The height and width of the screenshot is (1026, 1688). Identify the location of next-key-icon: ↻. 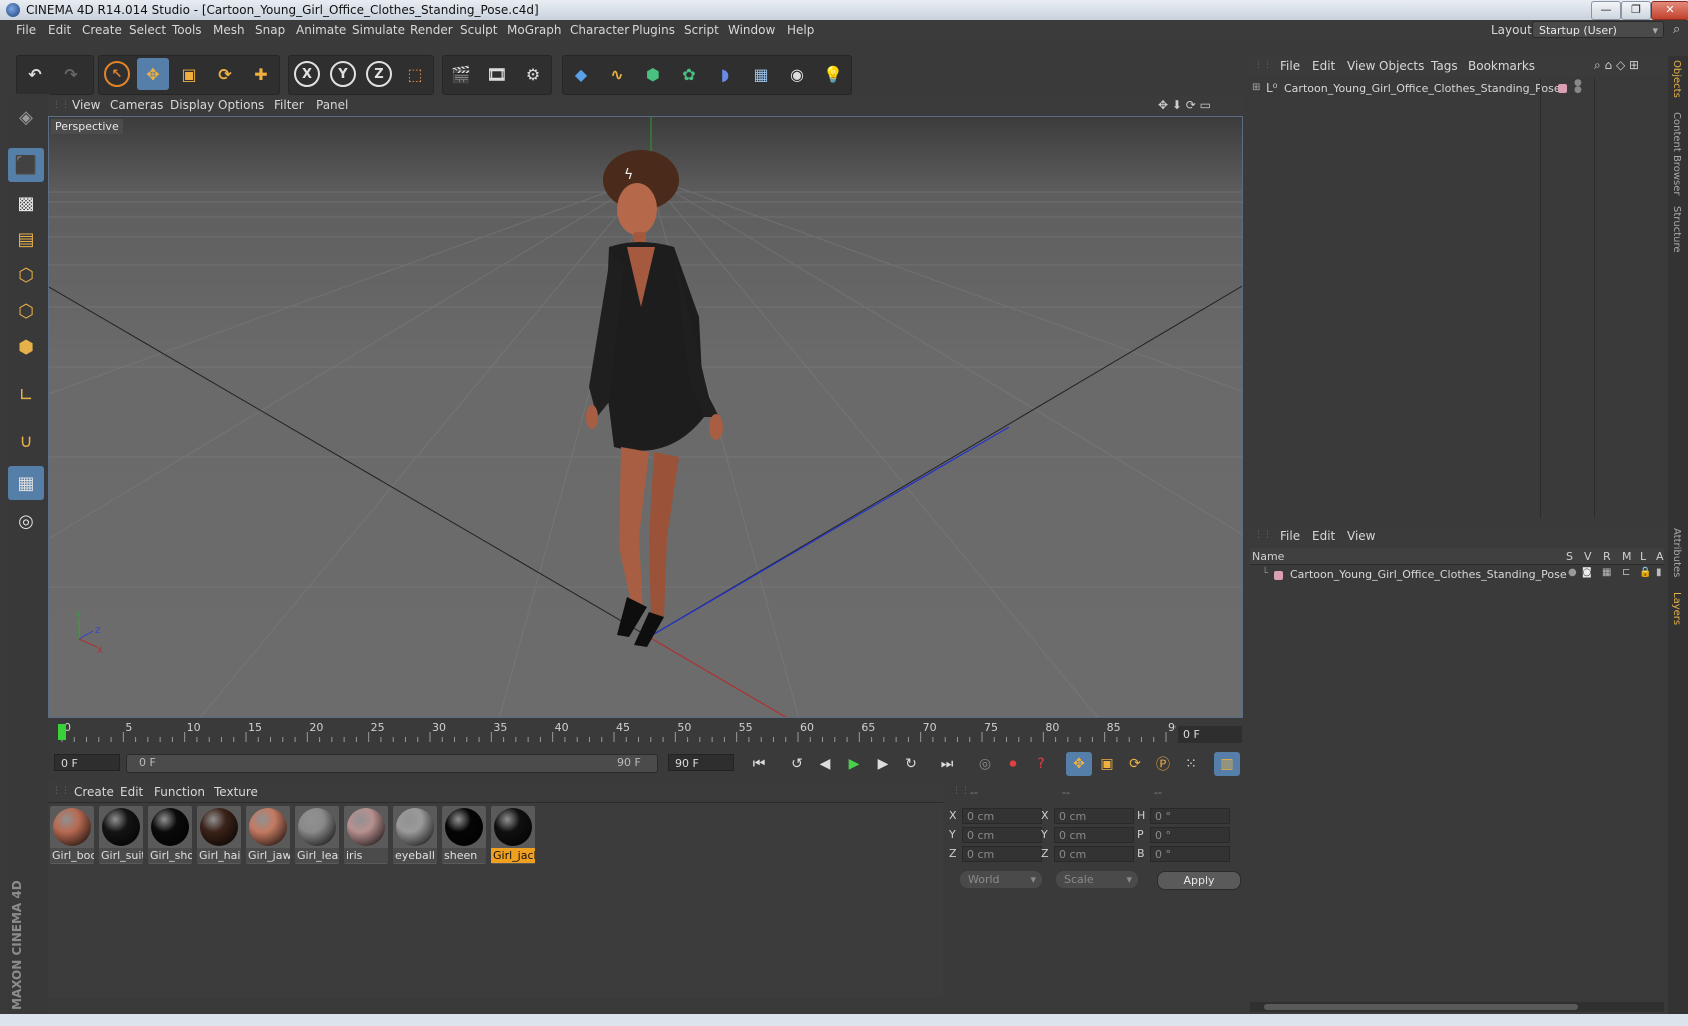
(911, 764).